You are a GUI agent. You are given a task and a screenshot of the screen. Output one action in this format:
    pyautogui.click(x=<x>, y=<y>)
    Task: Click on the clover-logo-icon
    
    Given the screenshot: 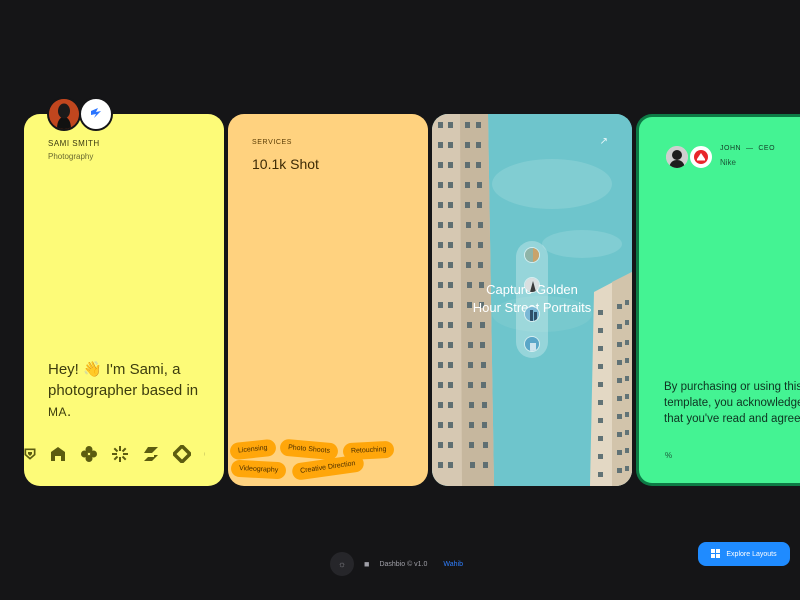 What is the action you would take?
    pyautogui.click(x=89, y=454)
    